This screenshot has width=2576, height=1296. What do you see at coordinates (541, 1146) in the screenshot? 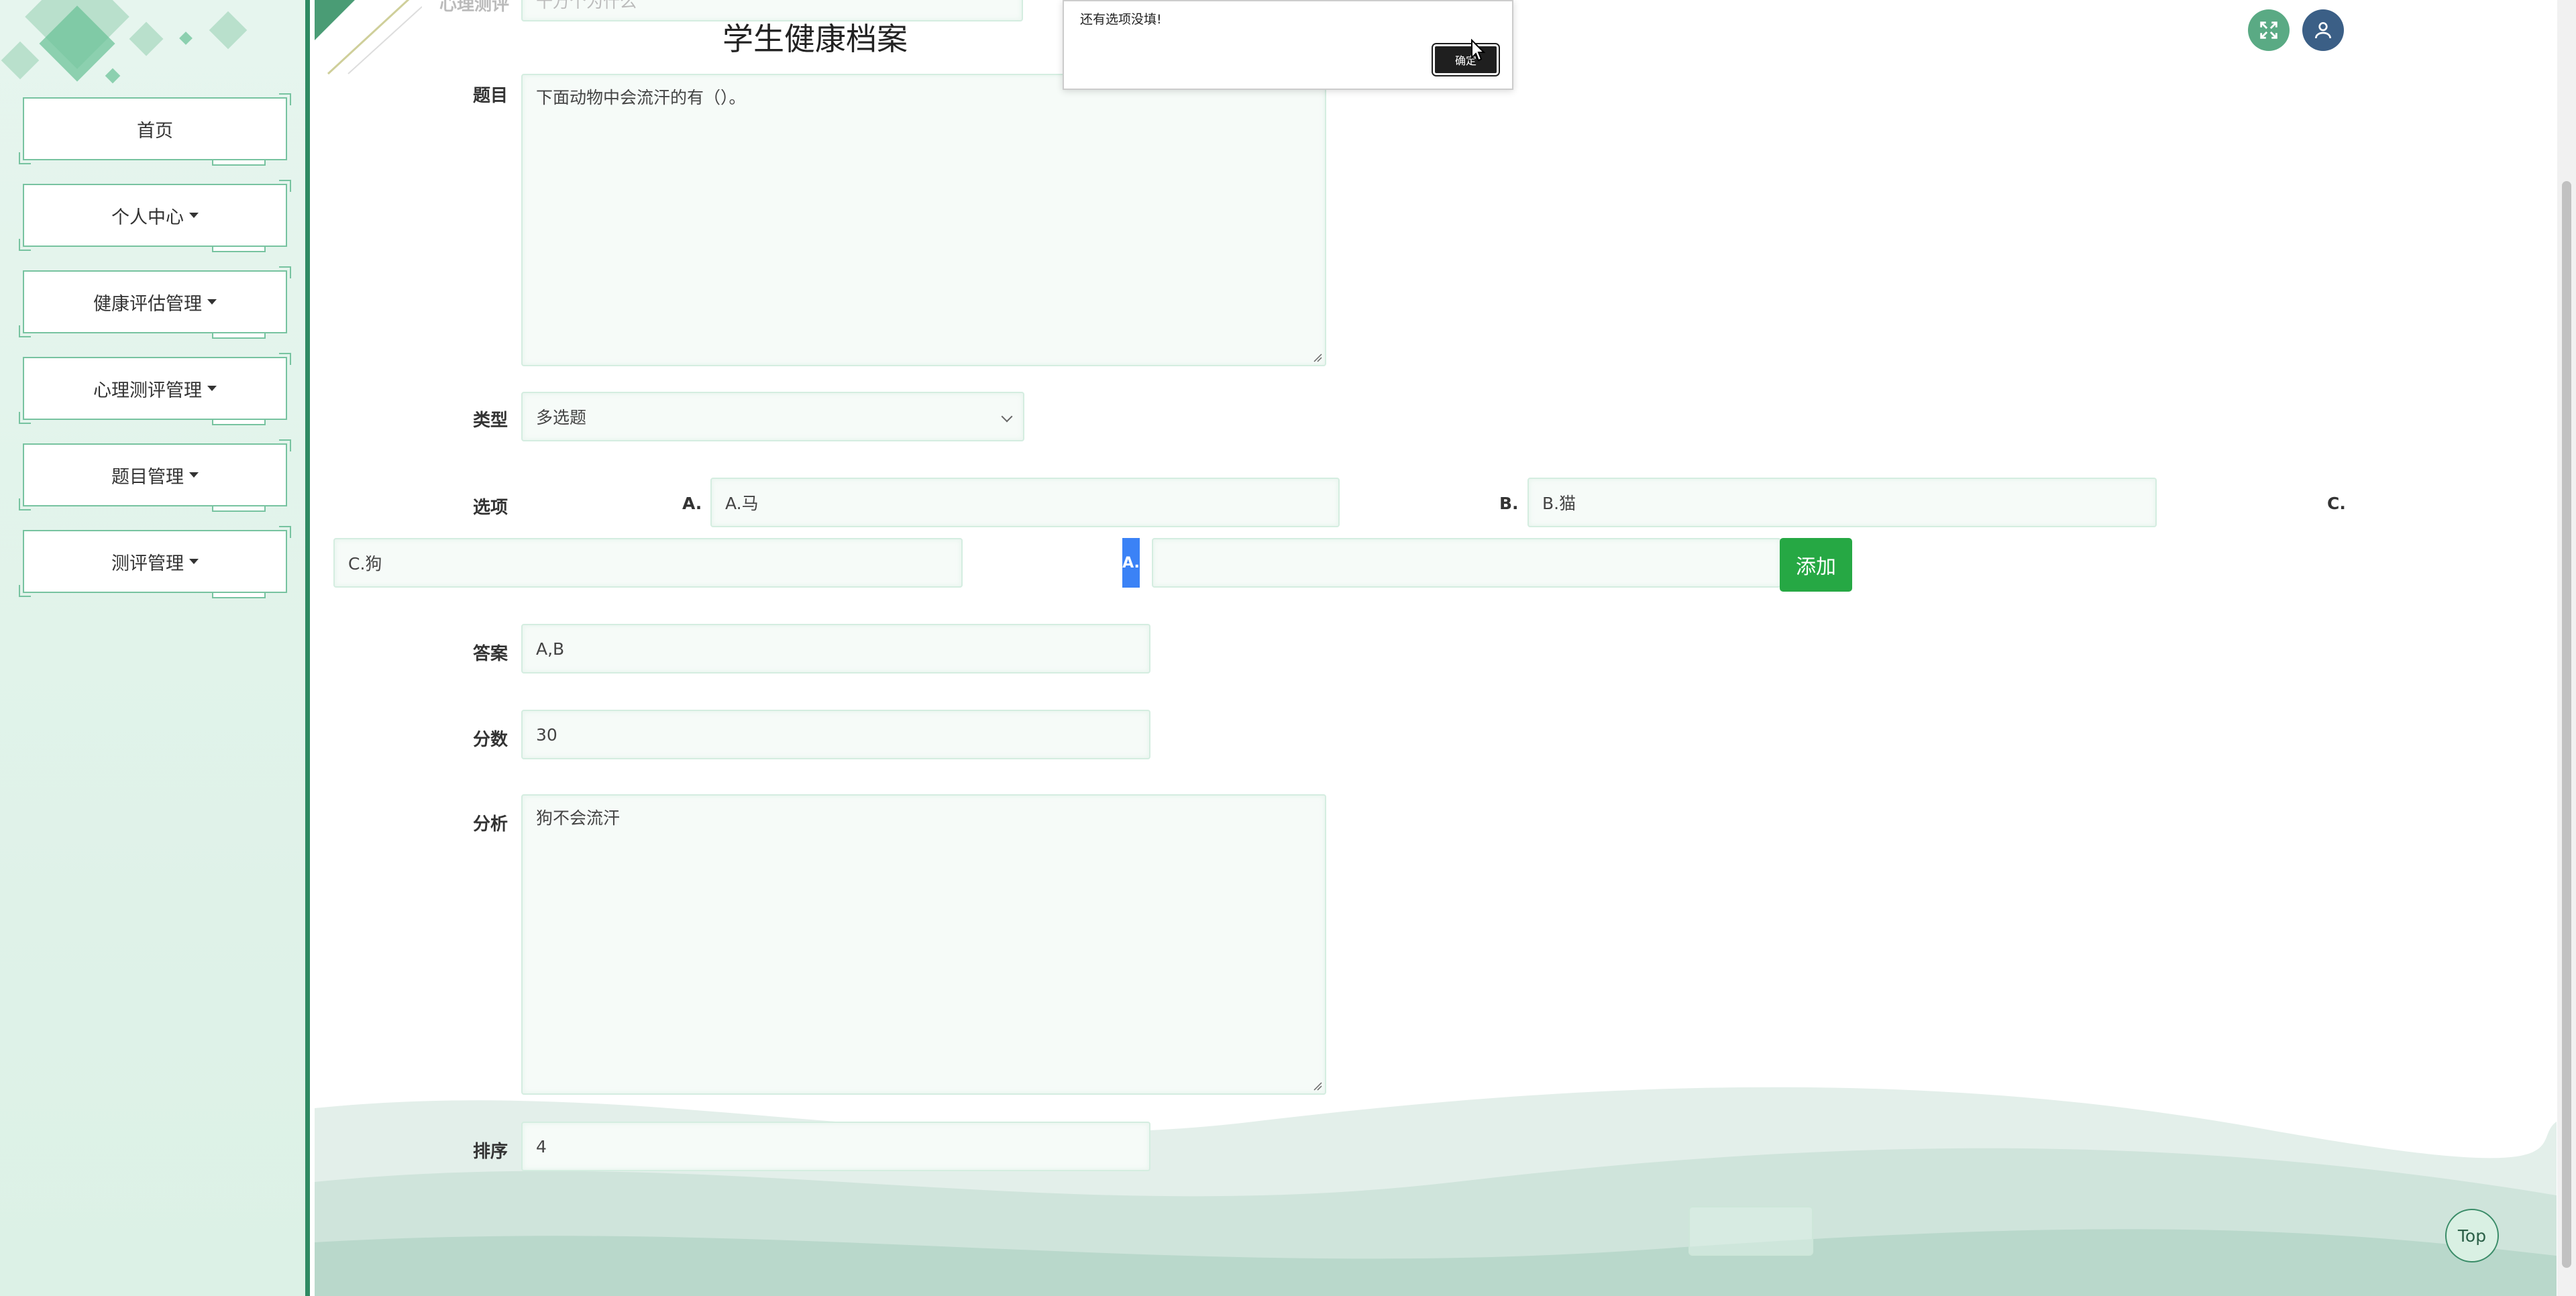
I see `order-value: 4` at bounding box center [541, 1146].